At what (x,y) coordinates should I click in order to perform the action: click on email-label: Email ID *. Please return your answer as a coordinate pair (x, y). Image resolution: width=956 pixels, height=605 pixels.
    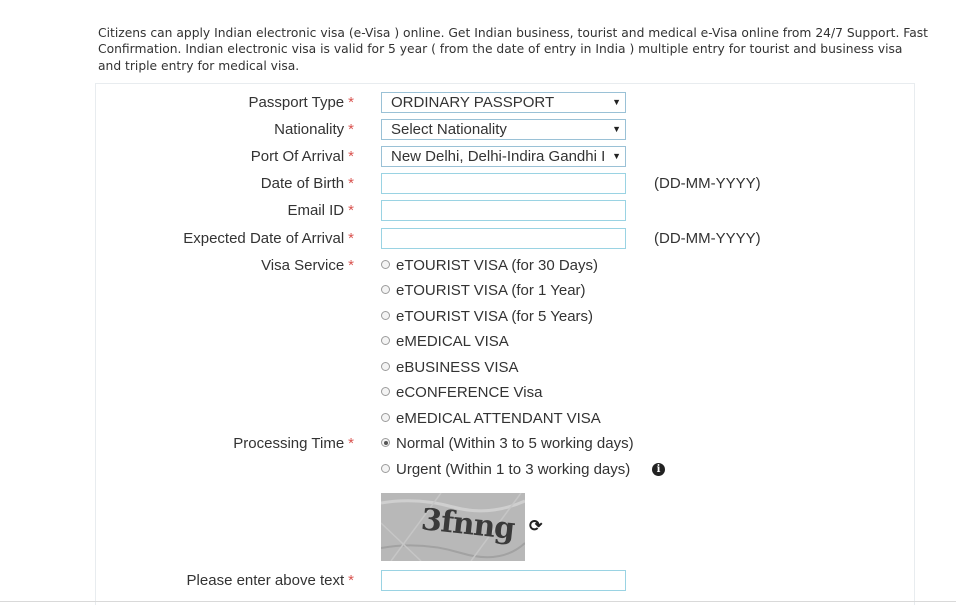
    Looking at the image, I should click on (320, 210).